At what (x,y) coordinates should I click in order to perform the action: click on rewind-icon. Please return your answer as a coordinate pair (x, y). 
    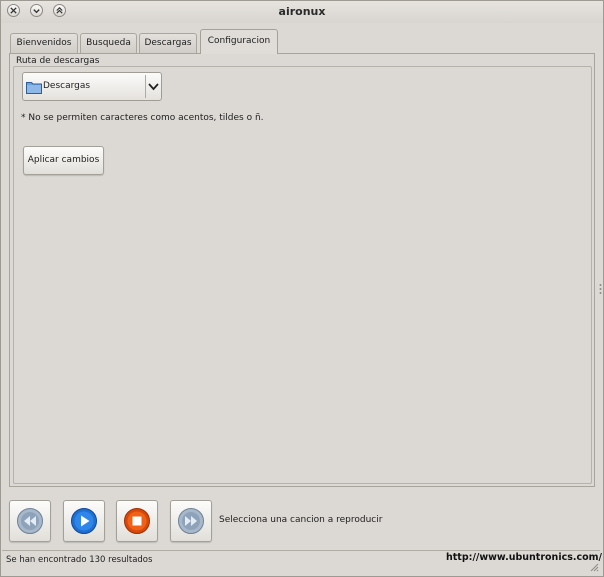
    Looking at the image, I should click on (30, 521).